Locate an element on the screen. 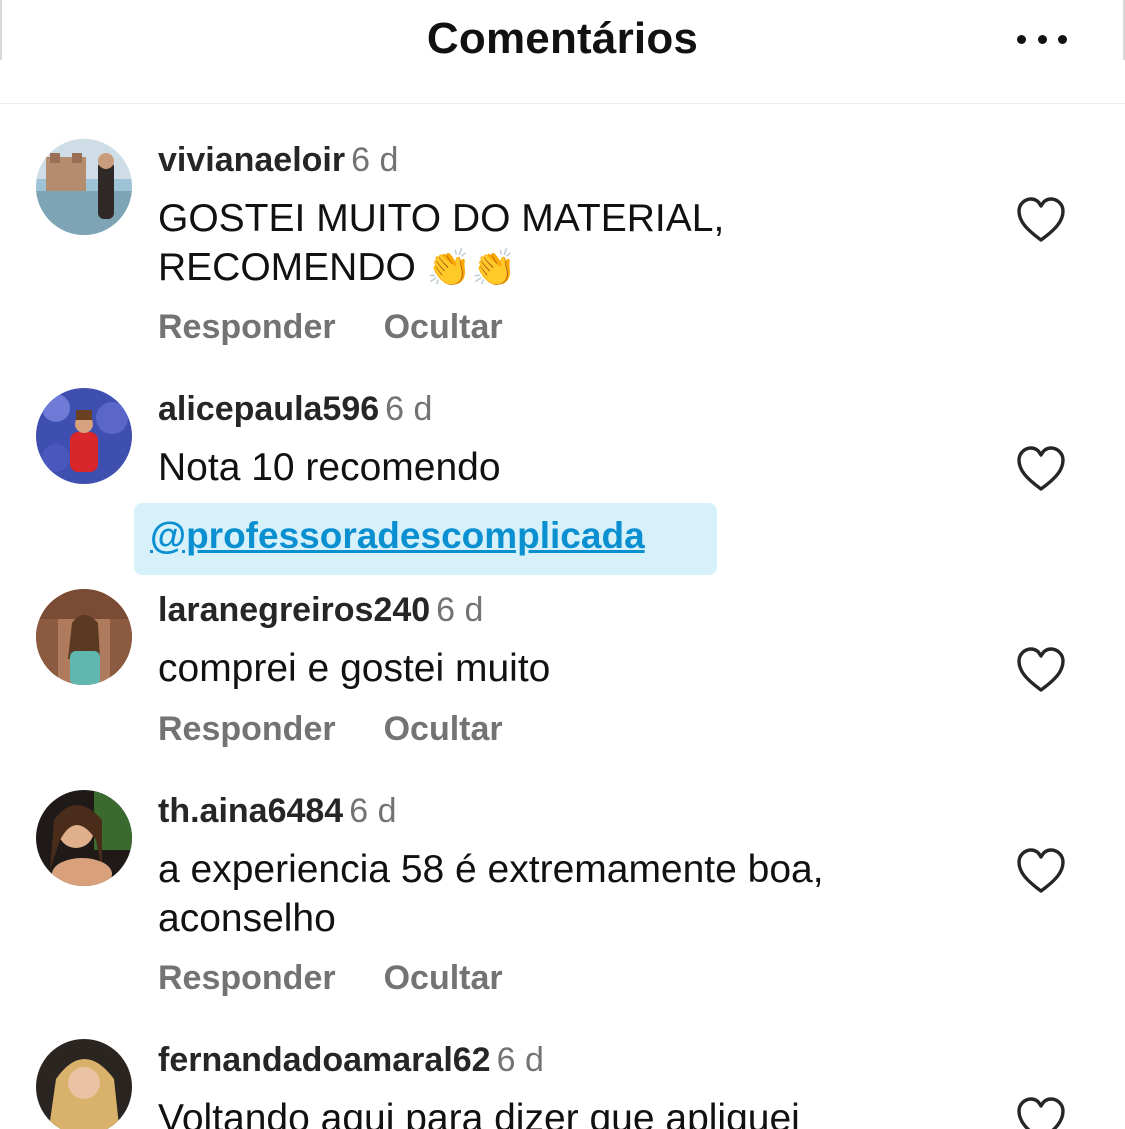 The image size is (1125, 1129). comment-text-line: Voltando aqui para dizer que apliquei is located at coordinates (479, 1113).